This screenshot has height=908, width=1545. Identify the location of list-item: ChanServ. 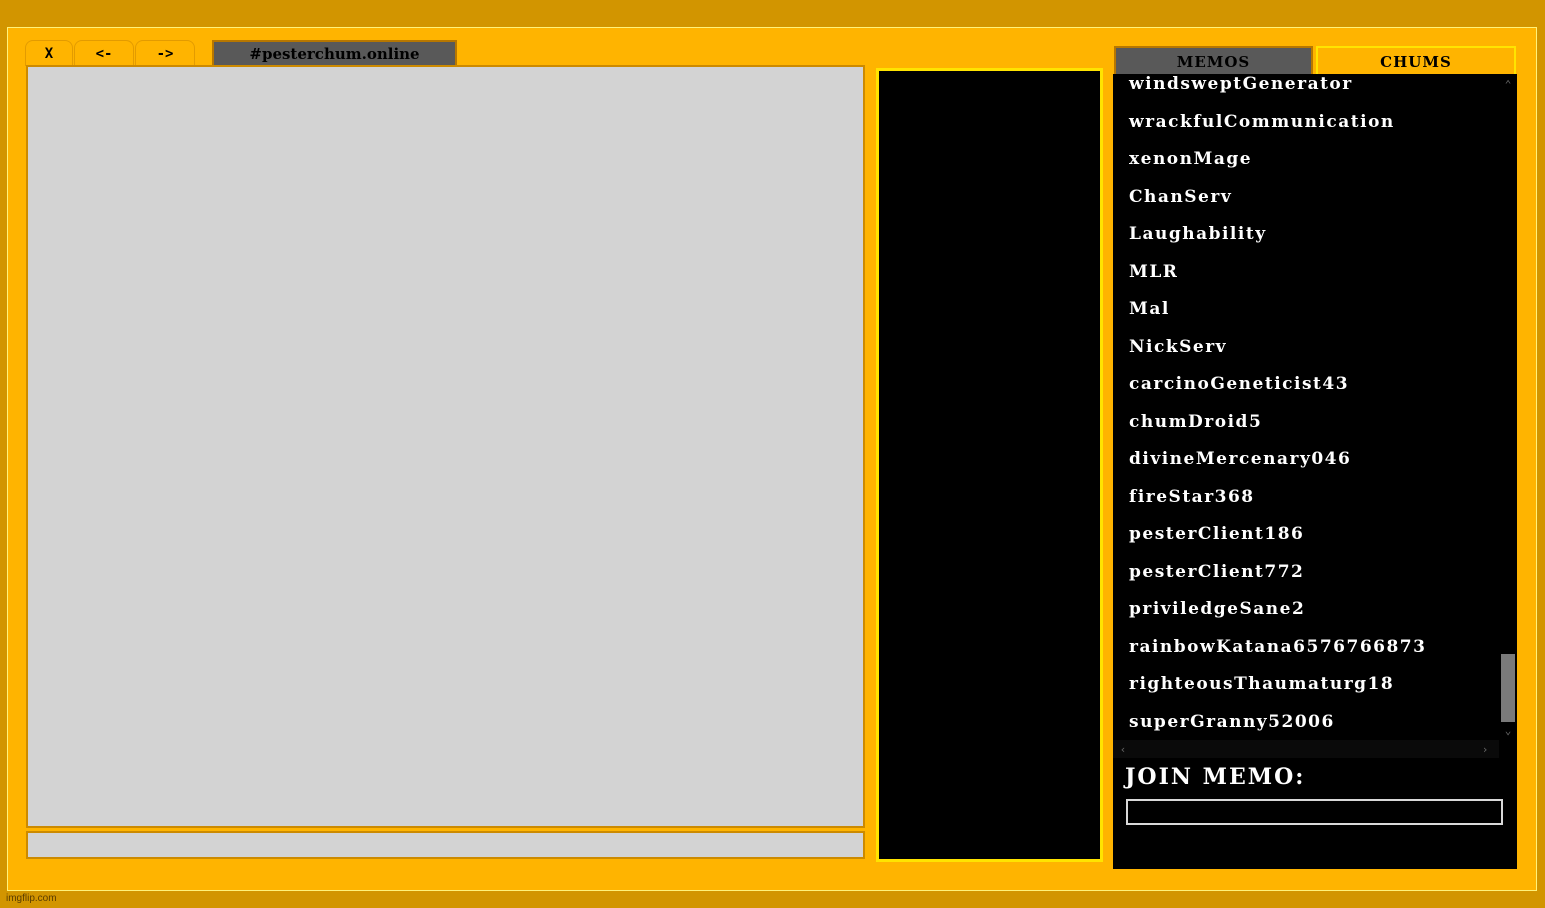
(1180, 197).